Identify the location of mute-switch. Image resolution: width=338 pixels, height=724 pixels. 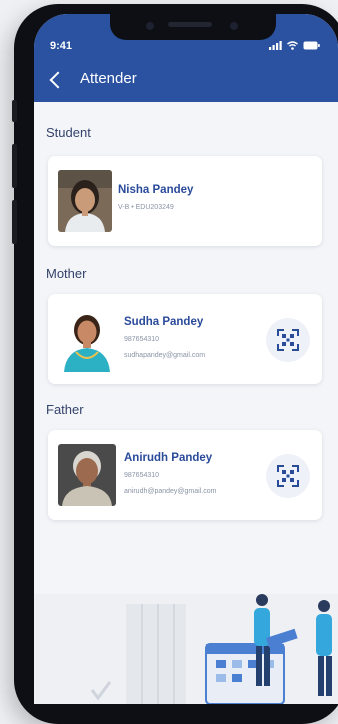
(14, 111).